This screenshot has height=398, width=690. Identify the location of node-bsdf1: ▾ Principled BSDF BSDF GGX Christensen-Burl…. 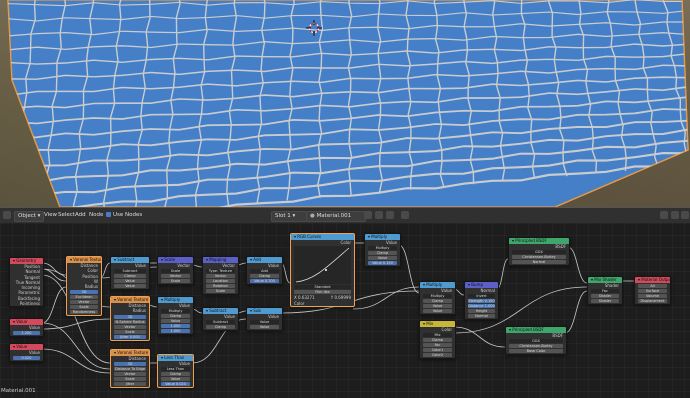
(539, 252).